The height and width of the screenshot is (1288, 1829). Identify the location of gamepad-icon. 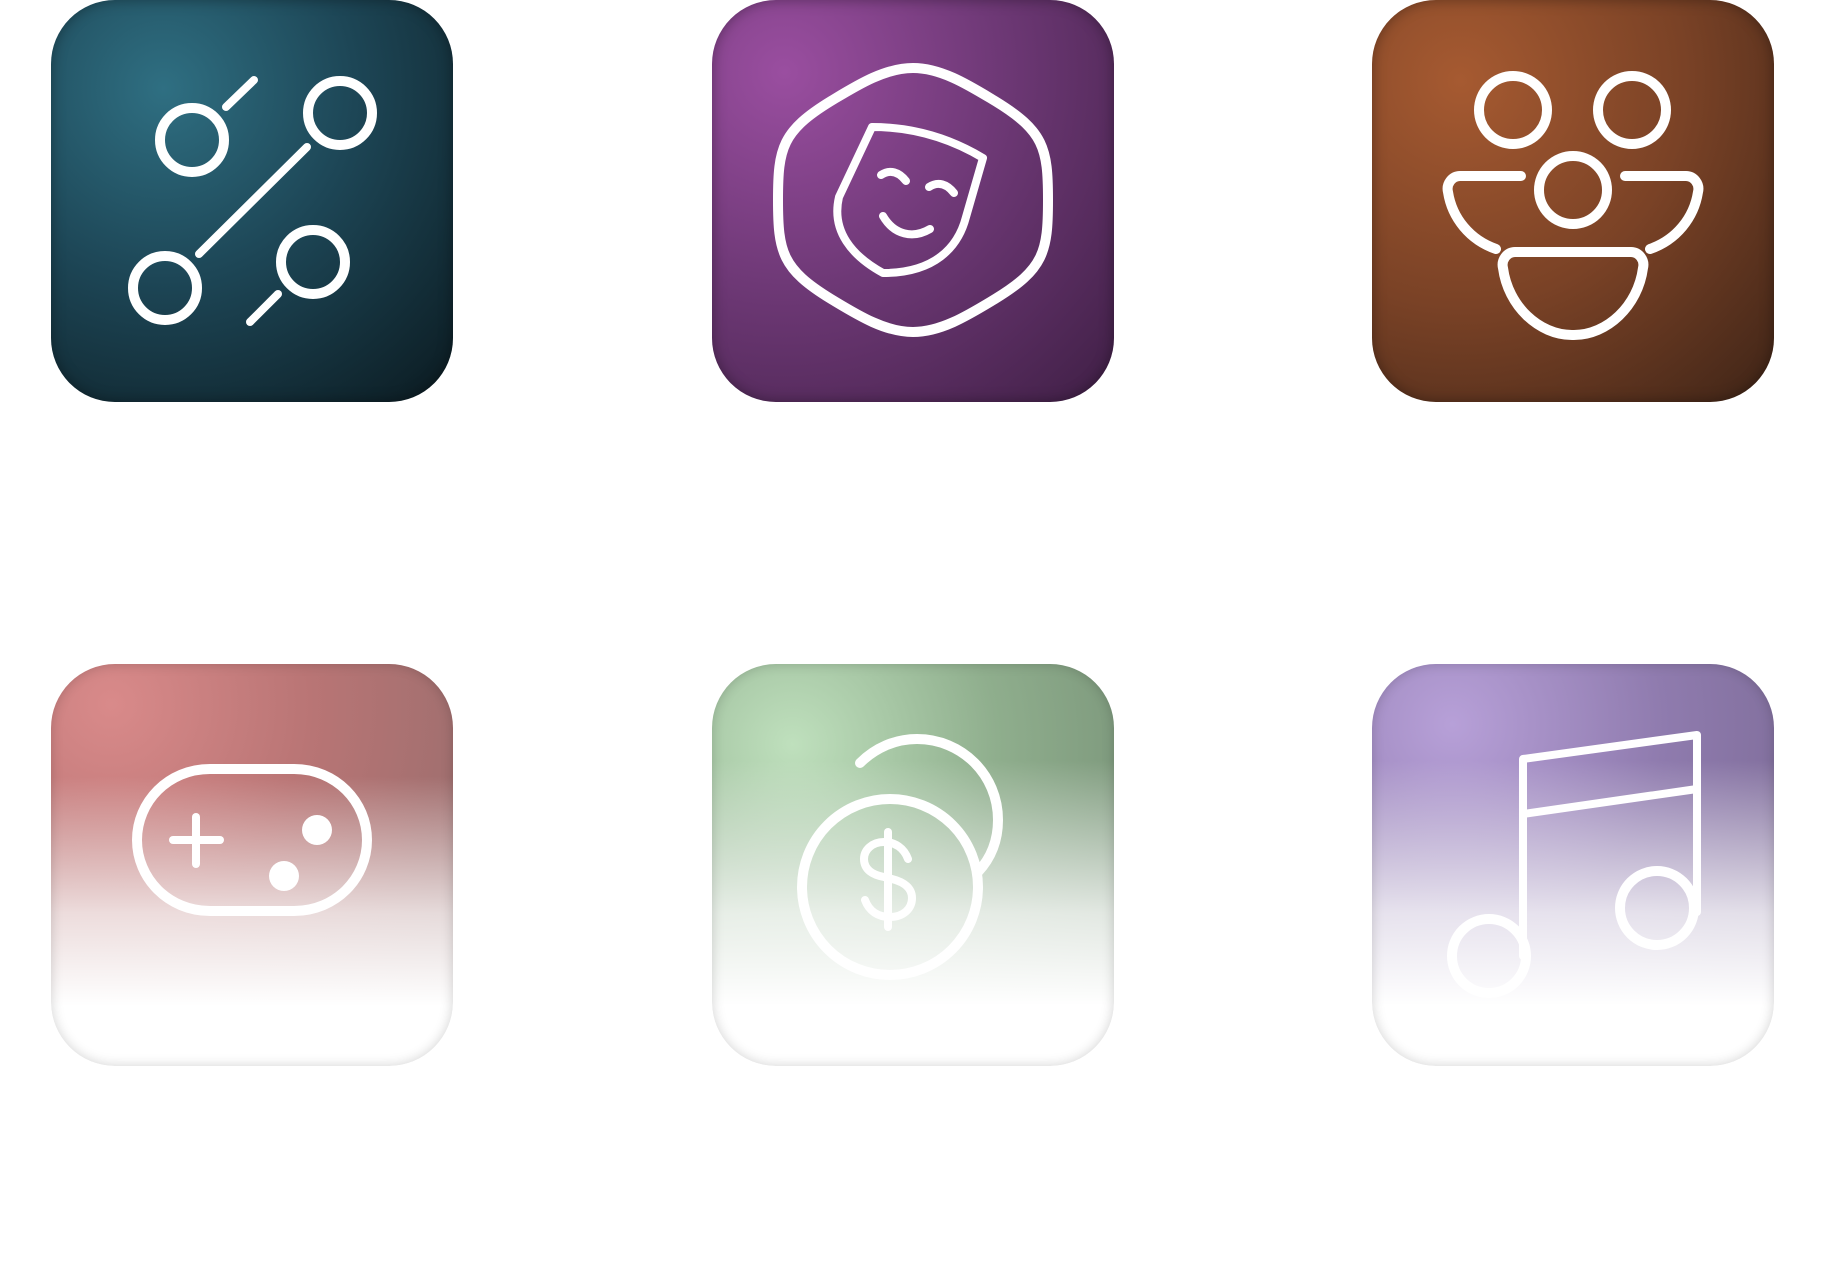
(252, 840).